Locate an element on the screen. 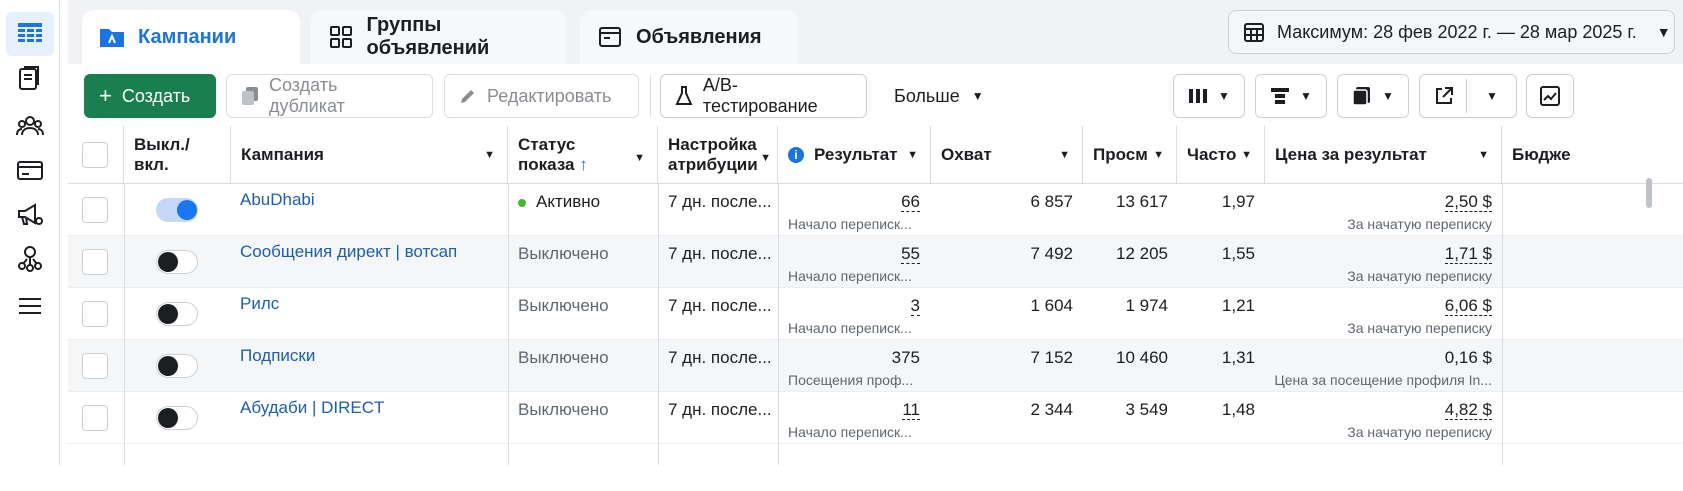  campaign-name-link: Рилс is located at coordinates (259, 320).